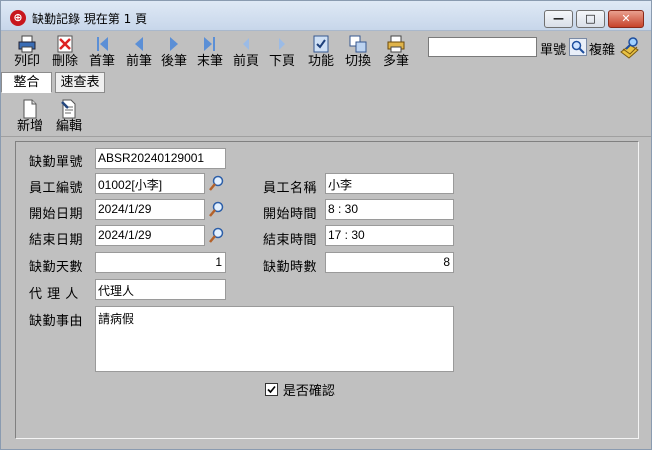 This screenshot has width=652, height=450. What do you see at coordinates (290, 240) in the screenshot?
I see `end-time-label: 結束時間` at bounding box center [290, 240].